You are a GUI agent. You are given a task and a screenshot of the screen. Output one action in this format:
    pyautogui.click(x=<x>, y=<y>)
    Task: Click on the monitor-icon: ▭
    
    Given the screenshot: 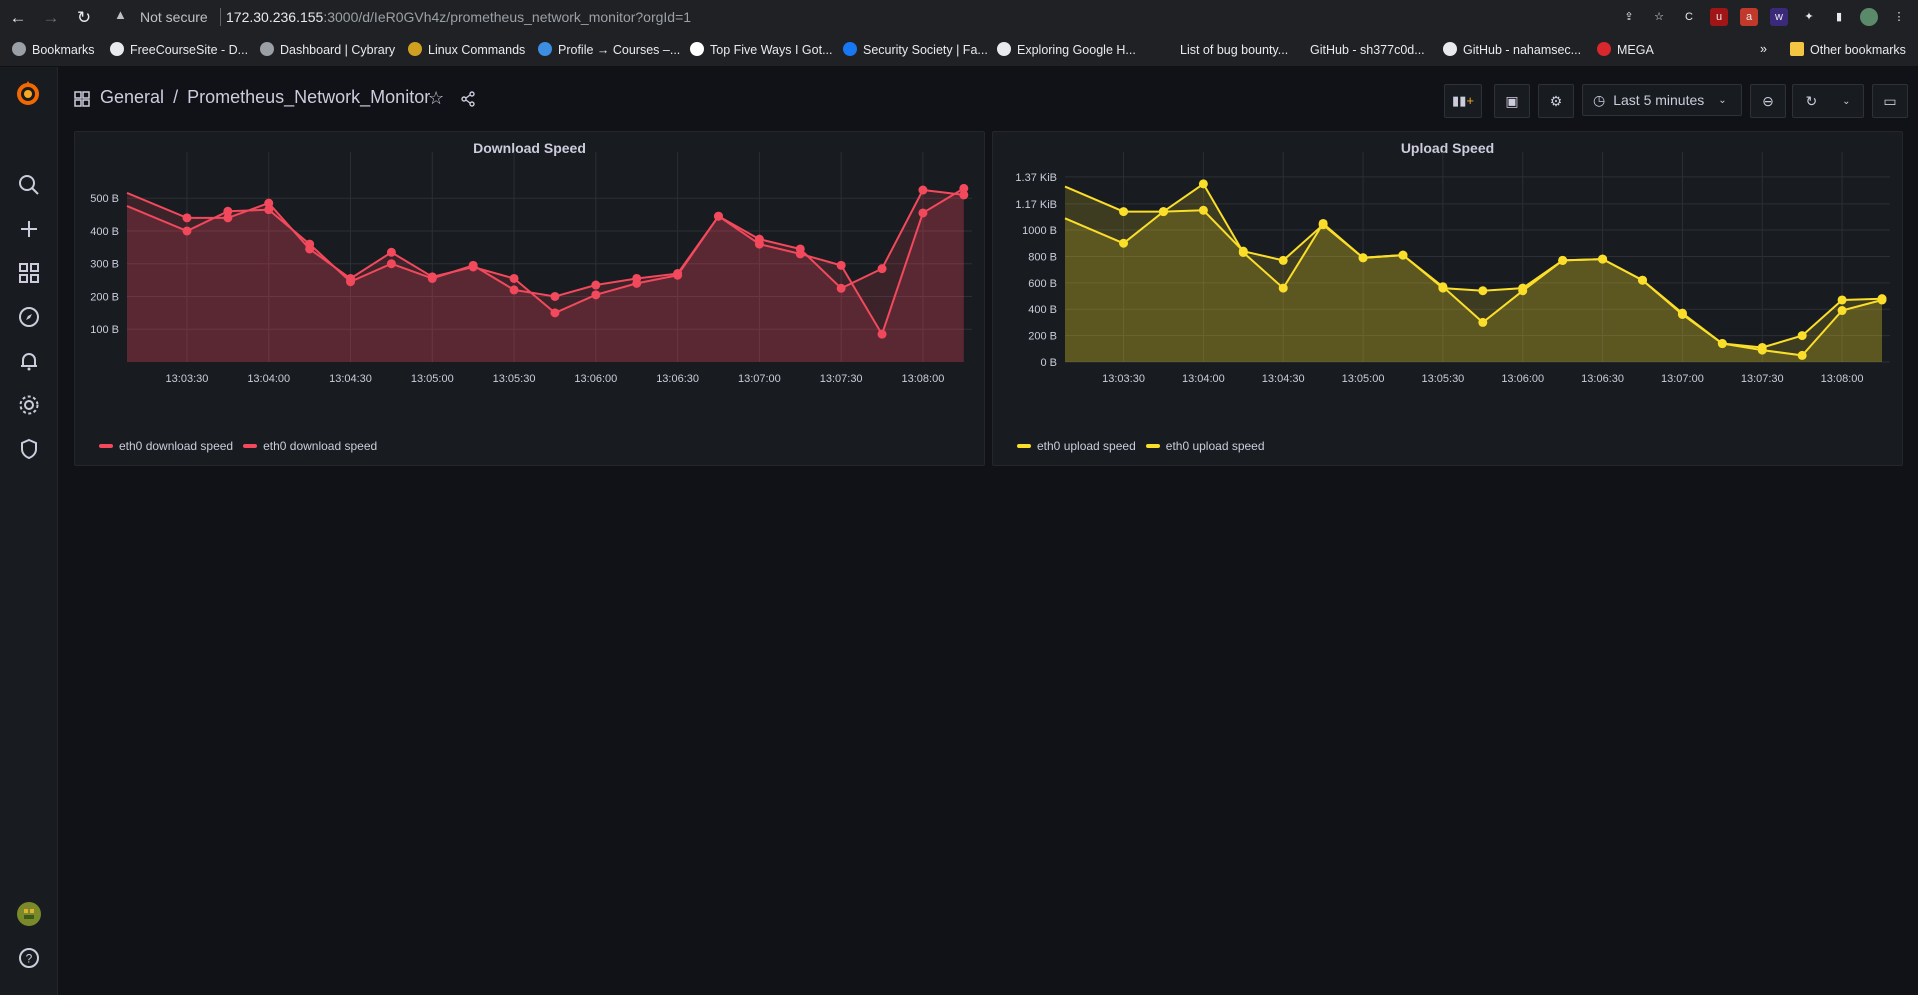 What is the action you would take?
    pyautogui.click(x=1890, y=100)
    